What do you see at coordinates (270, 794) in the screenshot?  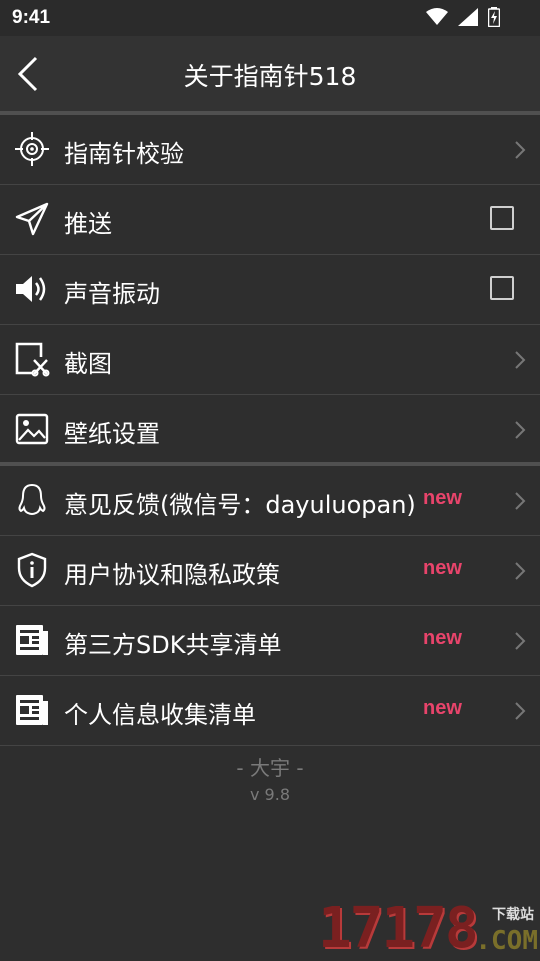 I see `app-version: v 9.8` at bounding box center [270, 794].